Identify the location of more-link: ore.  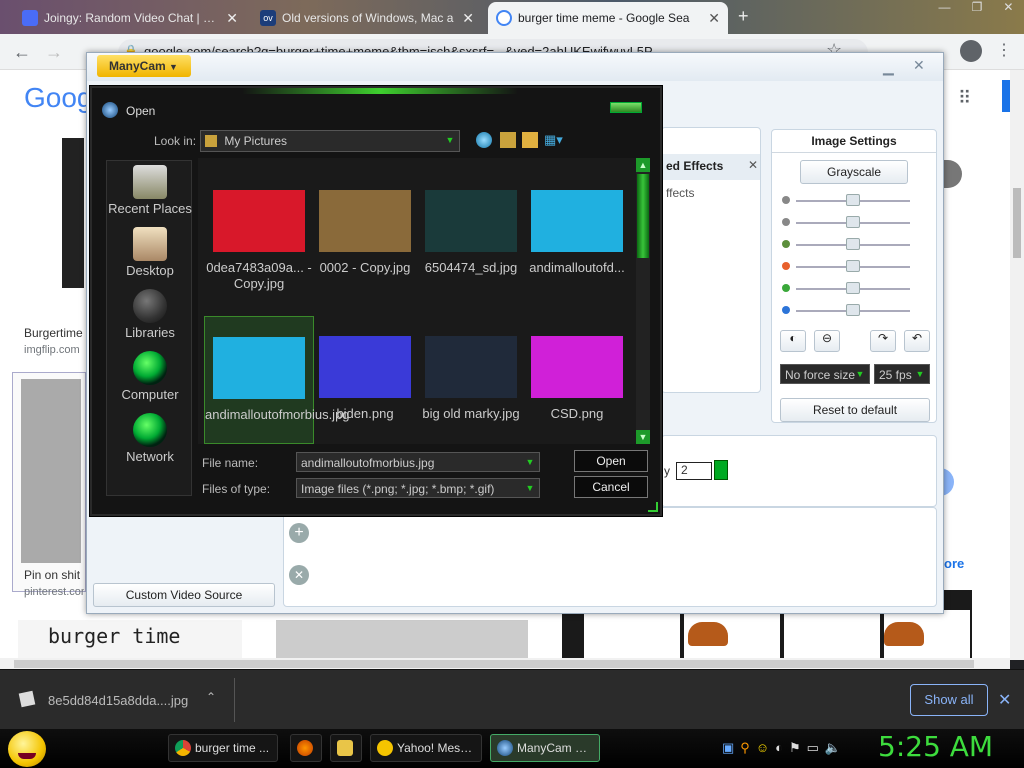
(954, 563).